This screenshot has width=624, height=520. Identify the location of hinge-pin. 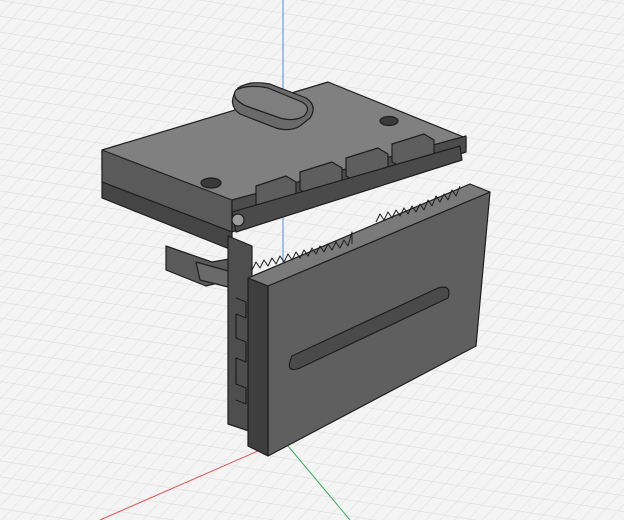
(238, 220).